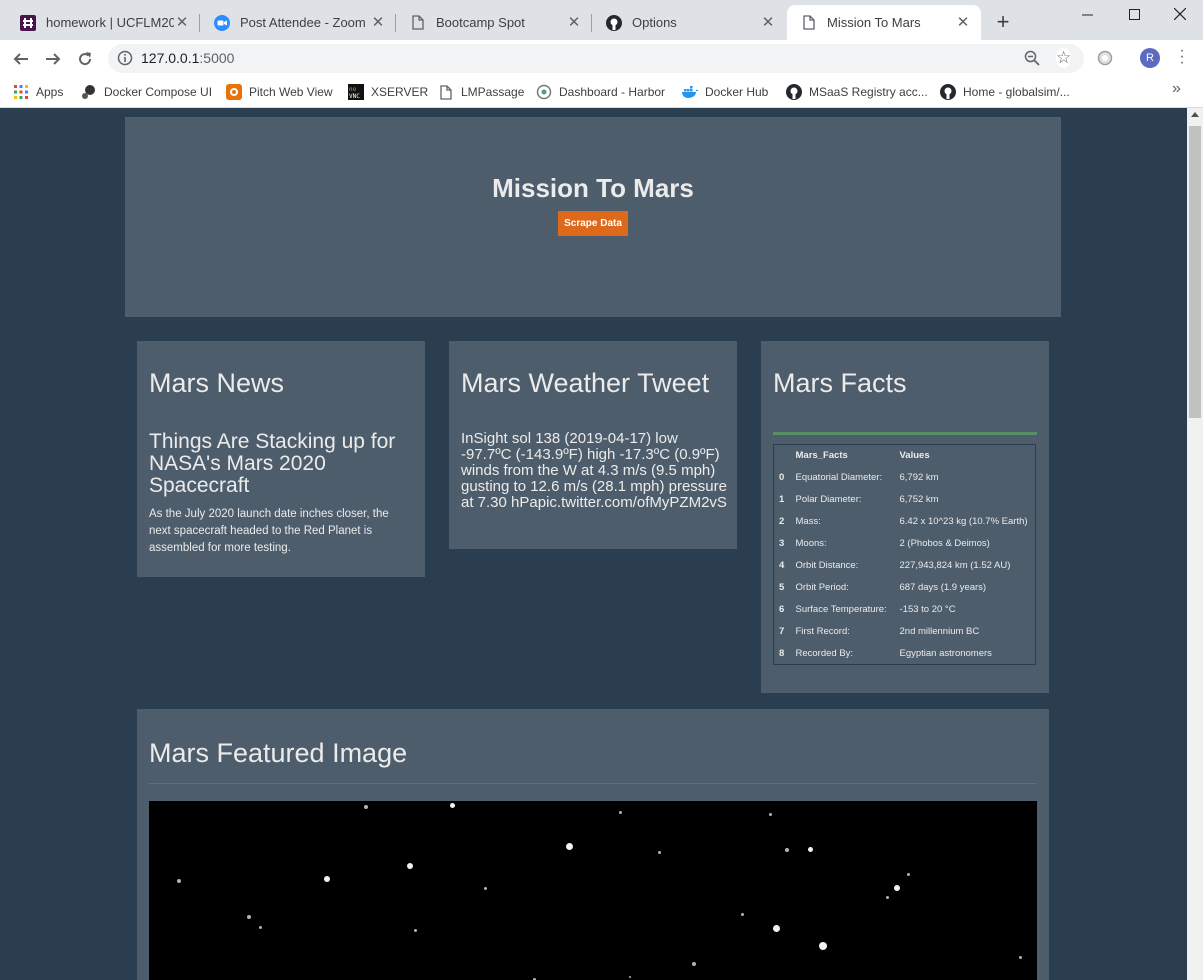 The image size is (1203, 980). Describe the element at coordinates (914, 456) in the screenshot. I see `column-header: Values` at that location.